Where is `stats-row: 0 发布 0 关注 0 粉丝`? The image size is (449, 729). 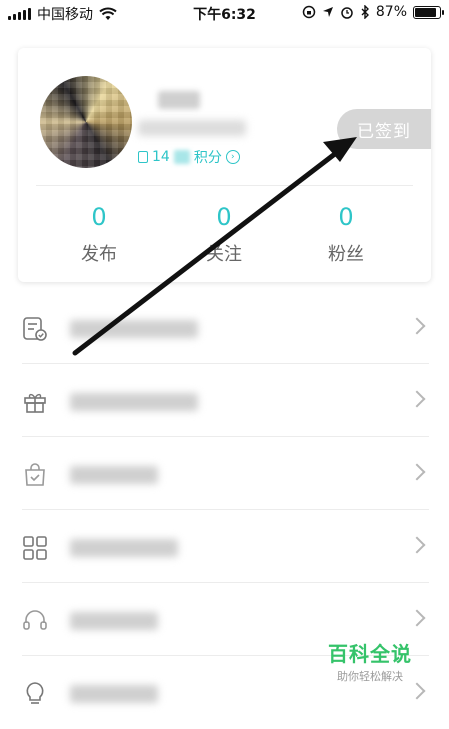 stats-row: 0 发布 0 关注 0 粉丝 is located at coordinates (224, 237).